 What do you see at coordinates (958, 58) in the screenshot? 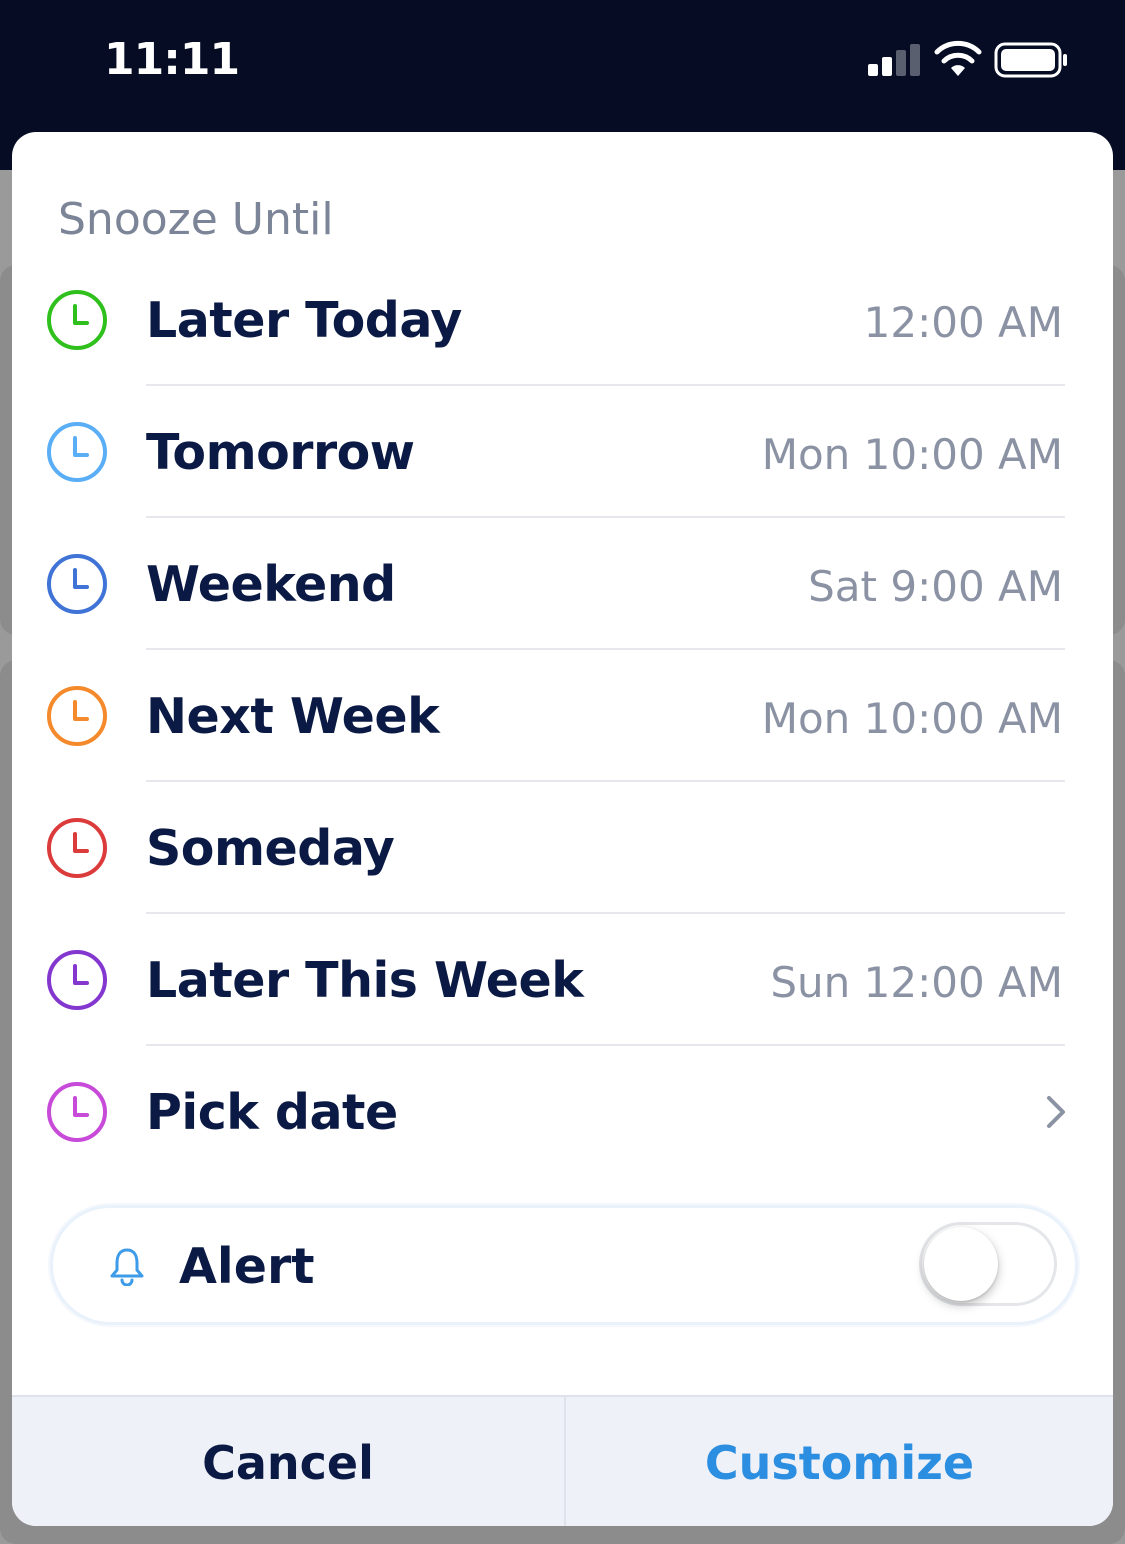
I see `wifi-icon` at bounding box center [958, 58].